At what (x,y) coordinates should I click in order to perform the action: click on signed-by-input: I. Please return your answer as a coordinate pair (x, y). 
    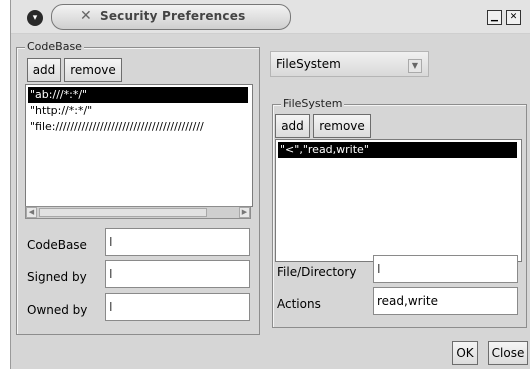
    Looking at the image, I should click on (177, 274).